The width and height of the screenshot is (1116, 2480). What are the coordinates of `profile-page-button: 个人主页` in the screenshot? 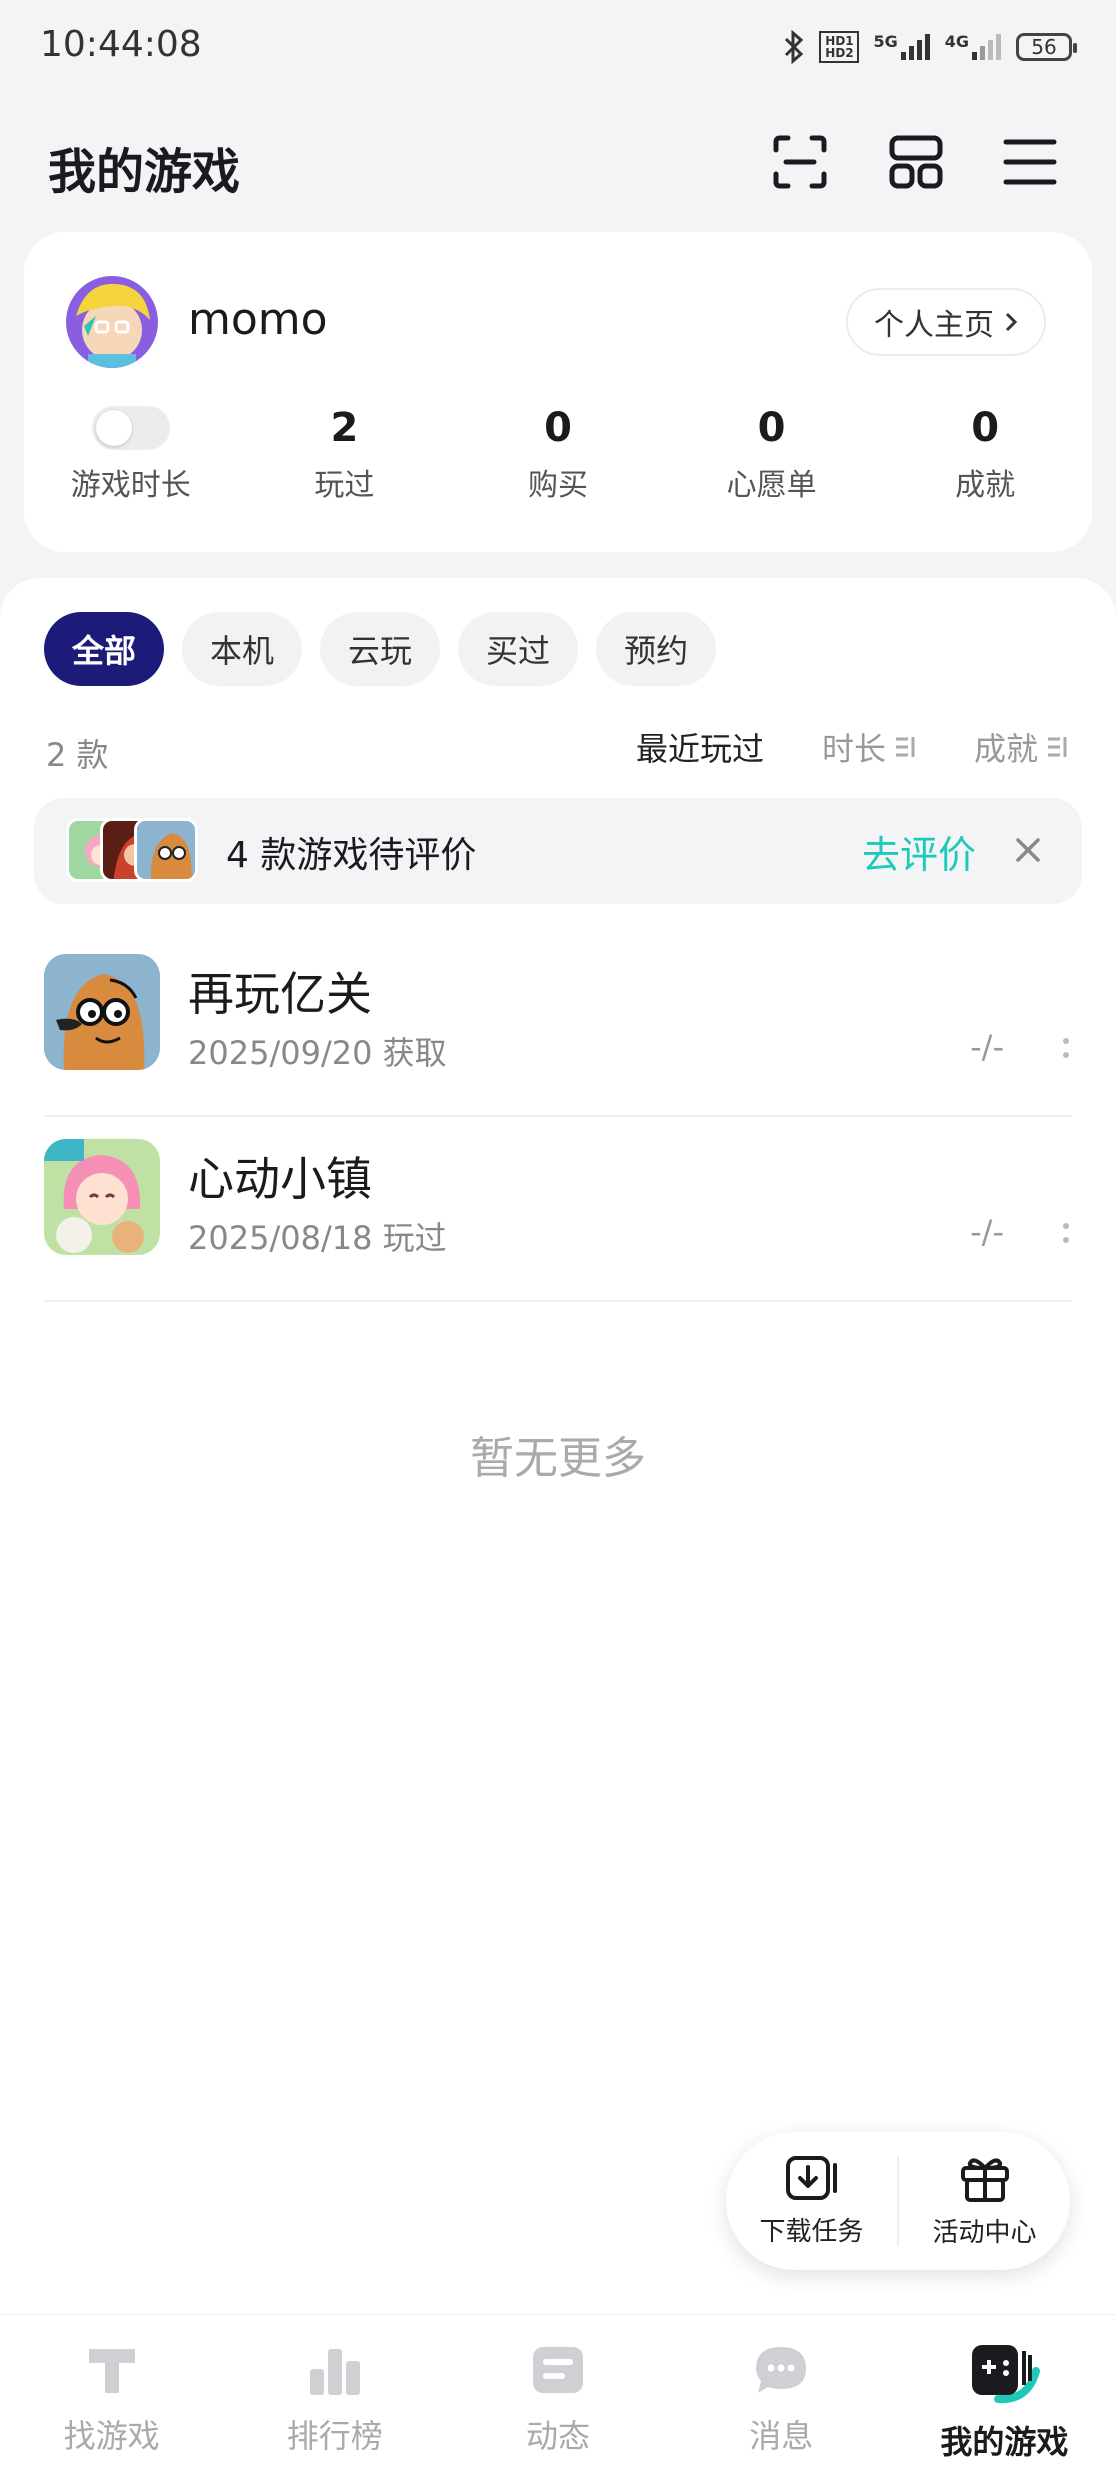 It's located at (946, 322).